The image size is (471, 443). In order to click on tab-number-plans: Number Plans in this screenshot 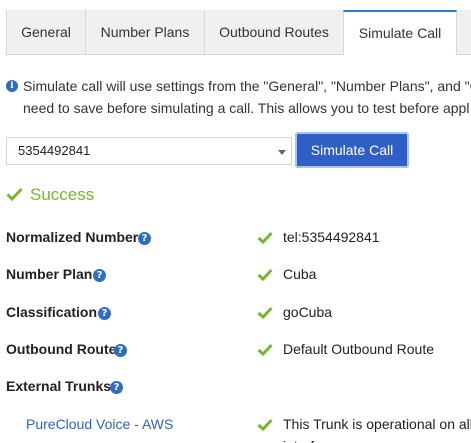, I will do `click(145, 32)`.